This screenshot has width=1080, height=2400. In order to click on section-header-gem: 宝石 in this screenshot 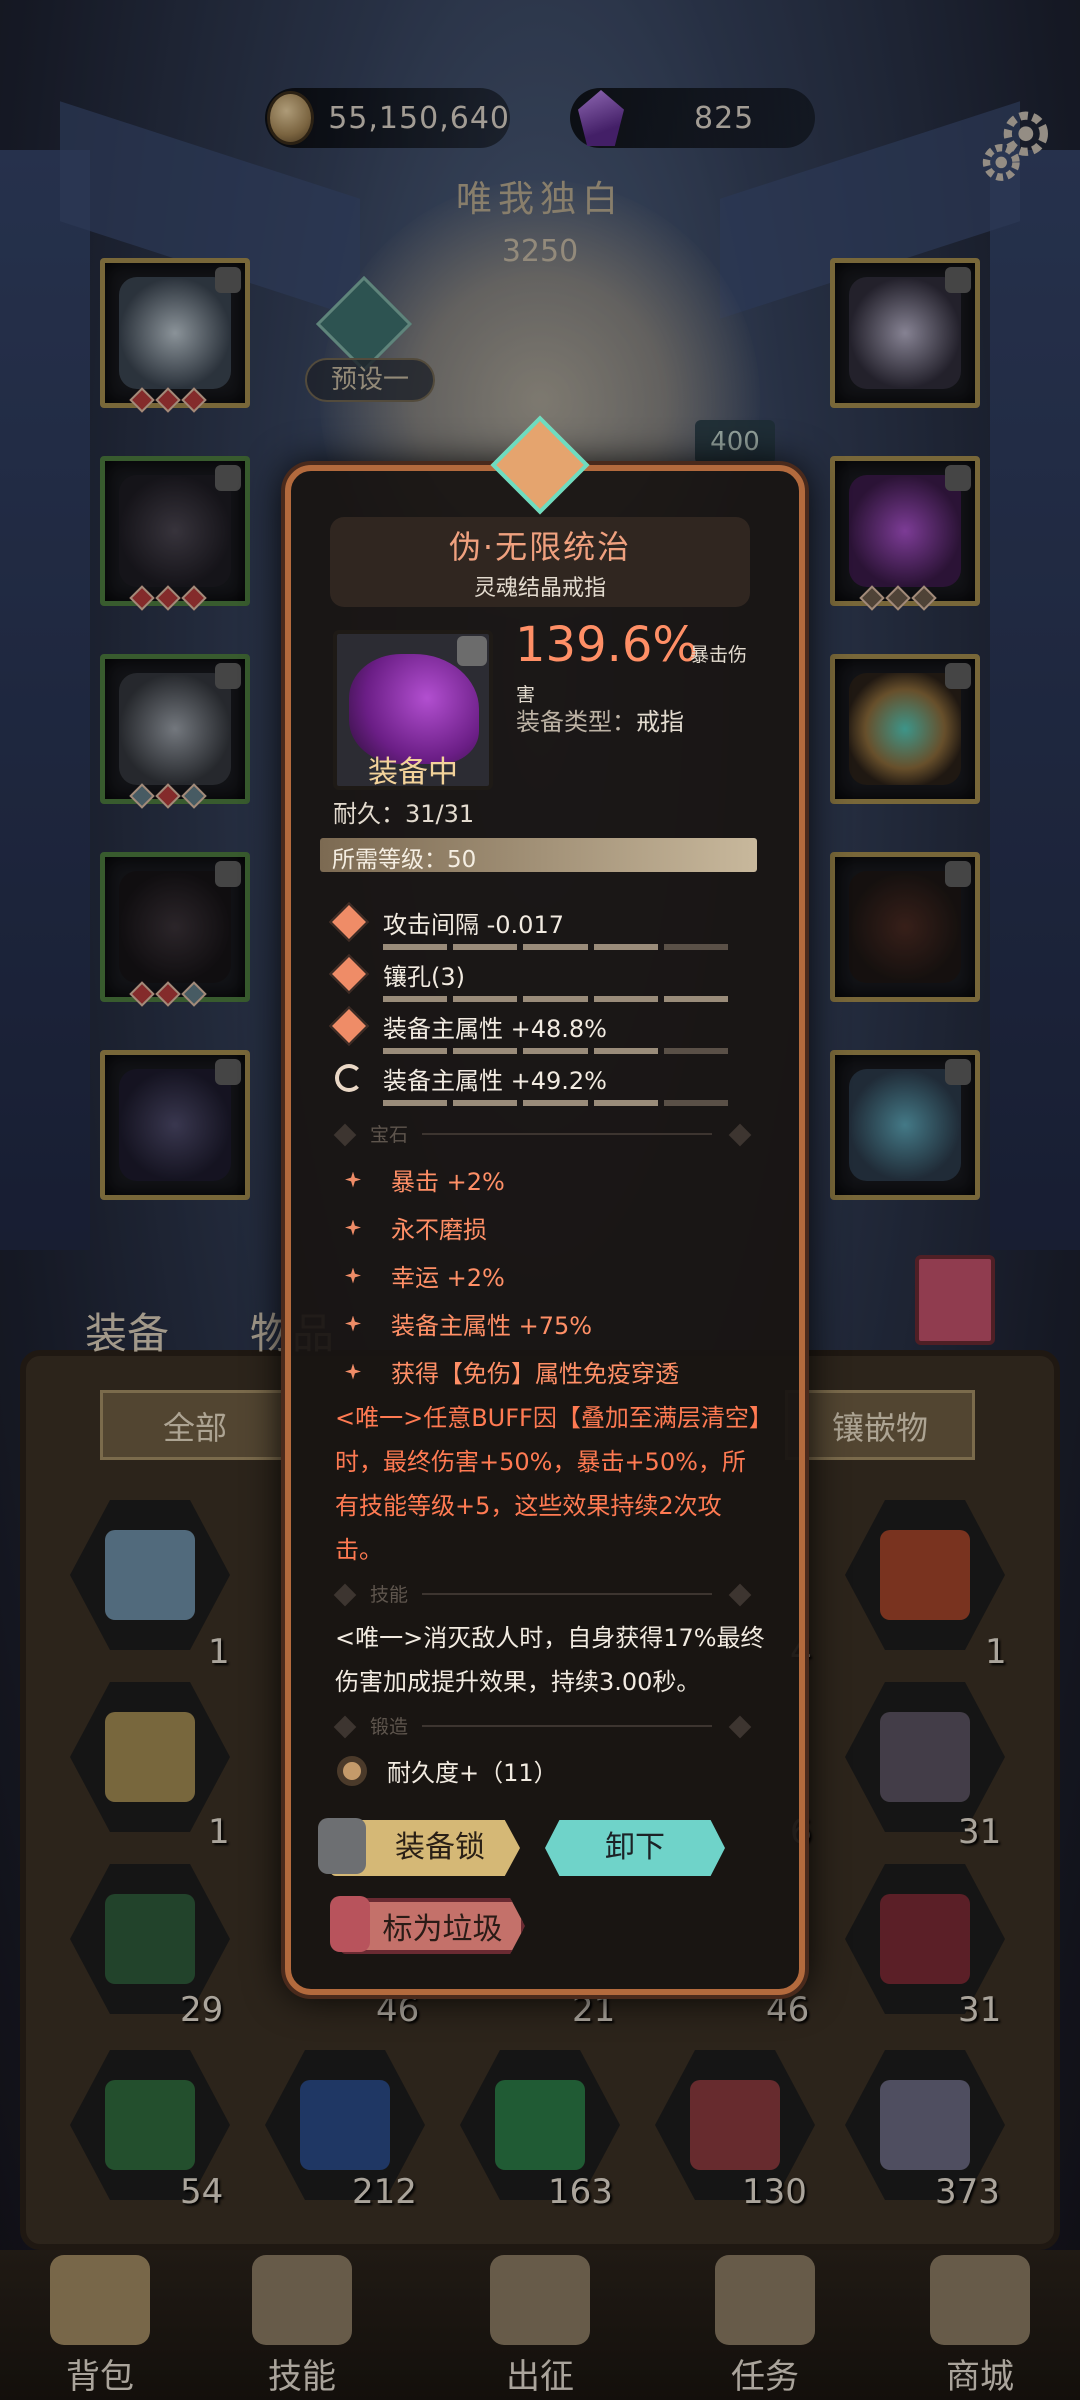, I will do `click(542, 1134)`.